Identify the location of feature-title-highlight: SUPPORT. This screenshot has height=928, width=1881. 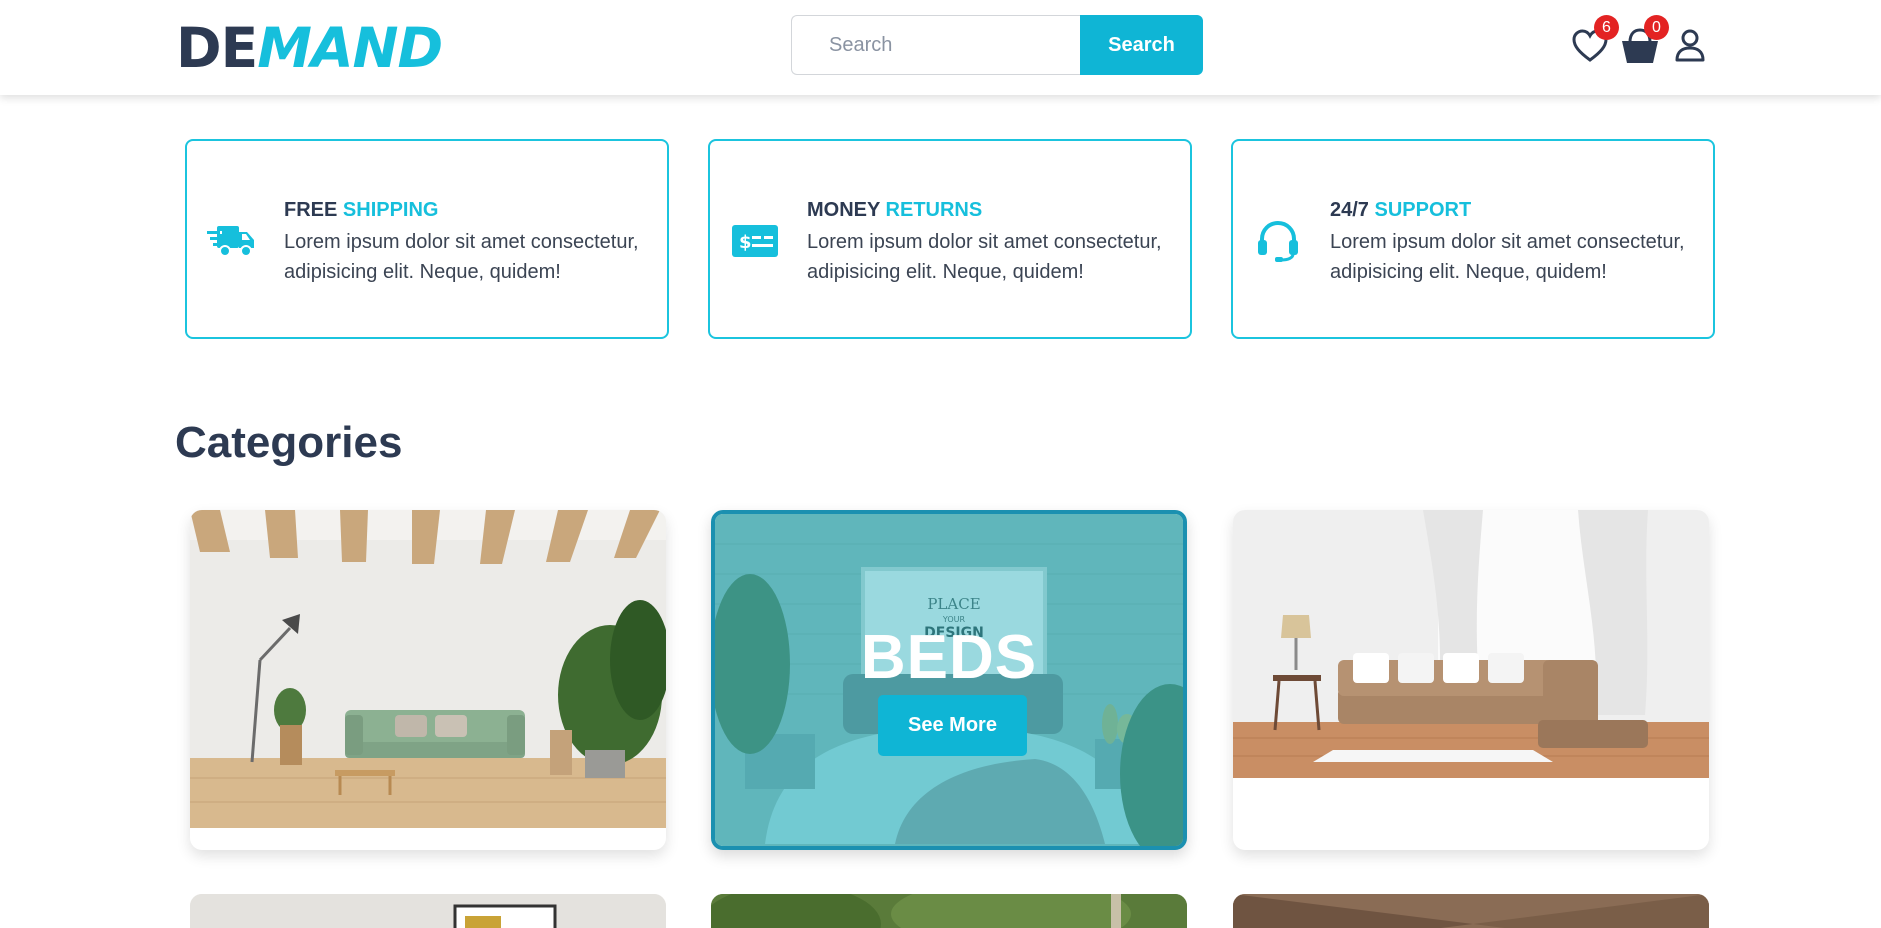
(1423, 210).